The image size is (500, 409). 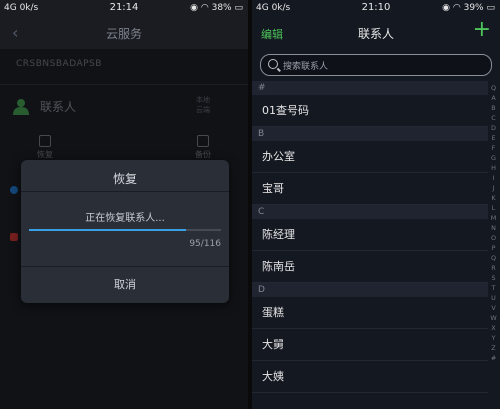 I want to click on search-icon, so click(x=273, y=64).